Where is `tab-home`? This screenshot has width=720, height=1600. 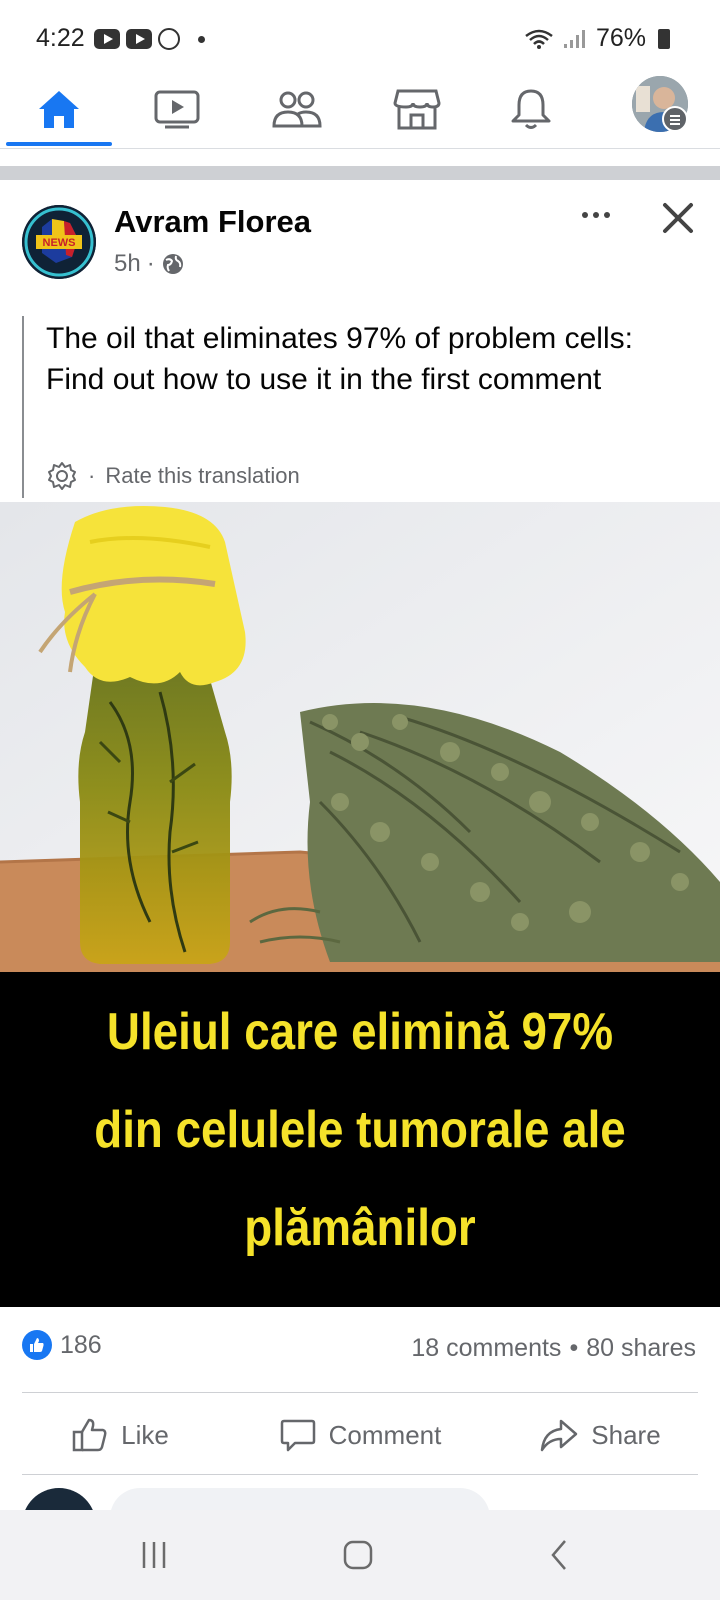 tab-home is located at coordinates (59, 109).